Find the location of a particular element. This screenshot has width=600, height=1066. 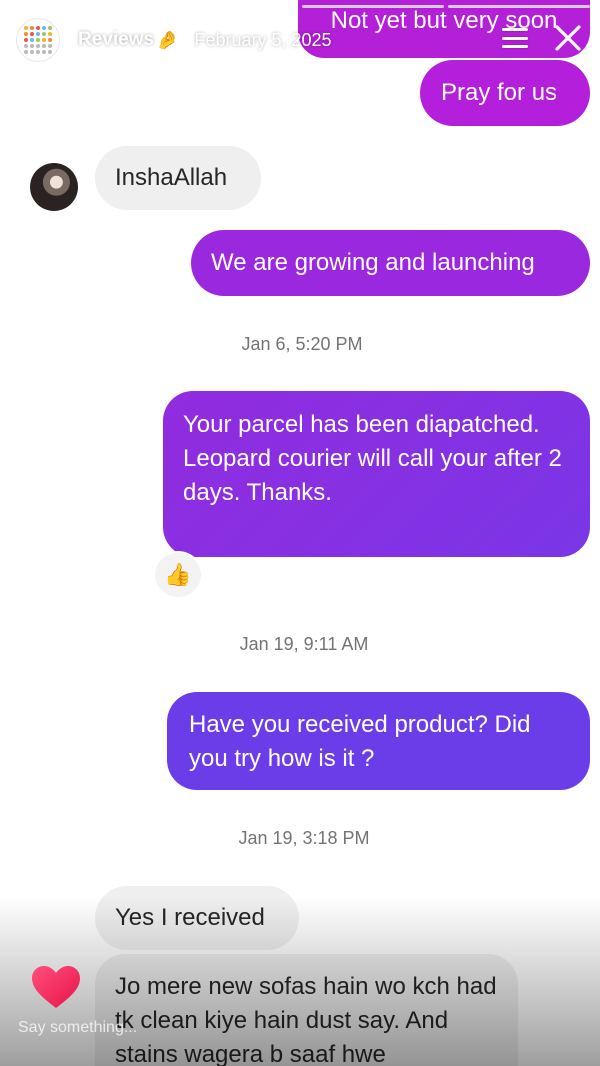

timestamp: Jan 19, 9:11 AM is located at coordinates (304, 644).